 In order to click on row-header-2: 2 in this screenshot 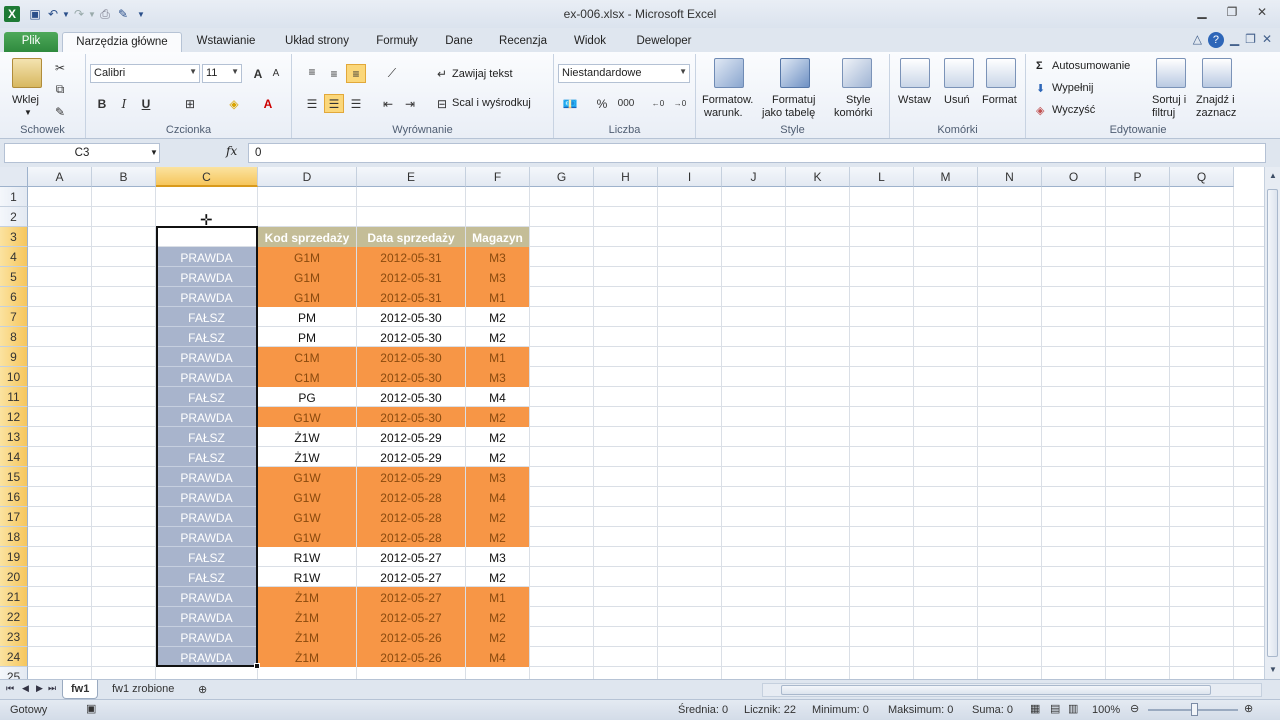, I will do `click(14, 217)`.